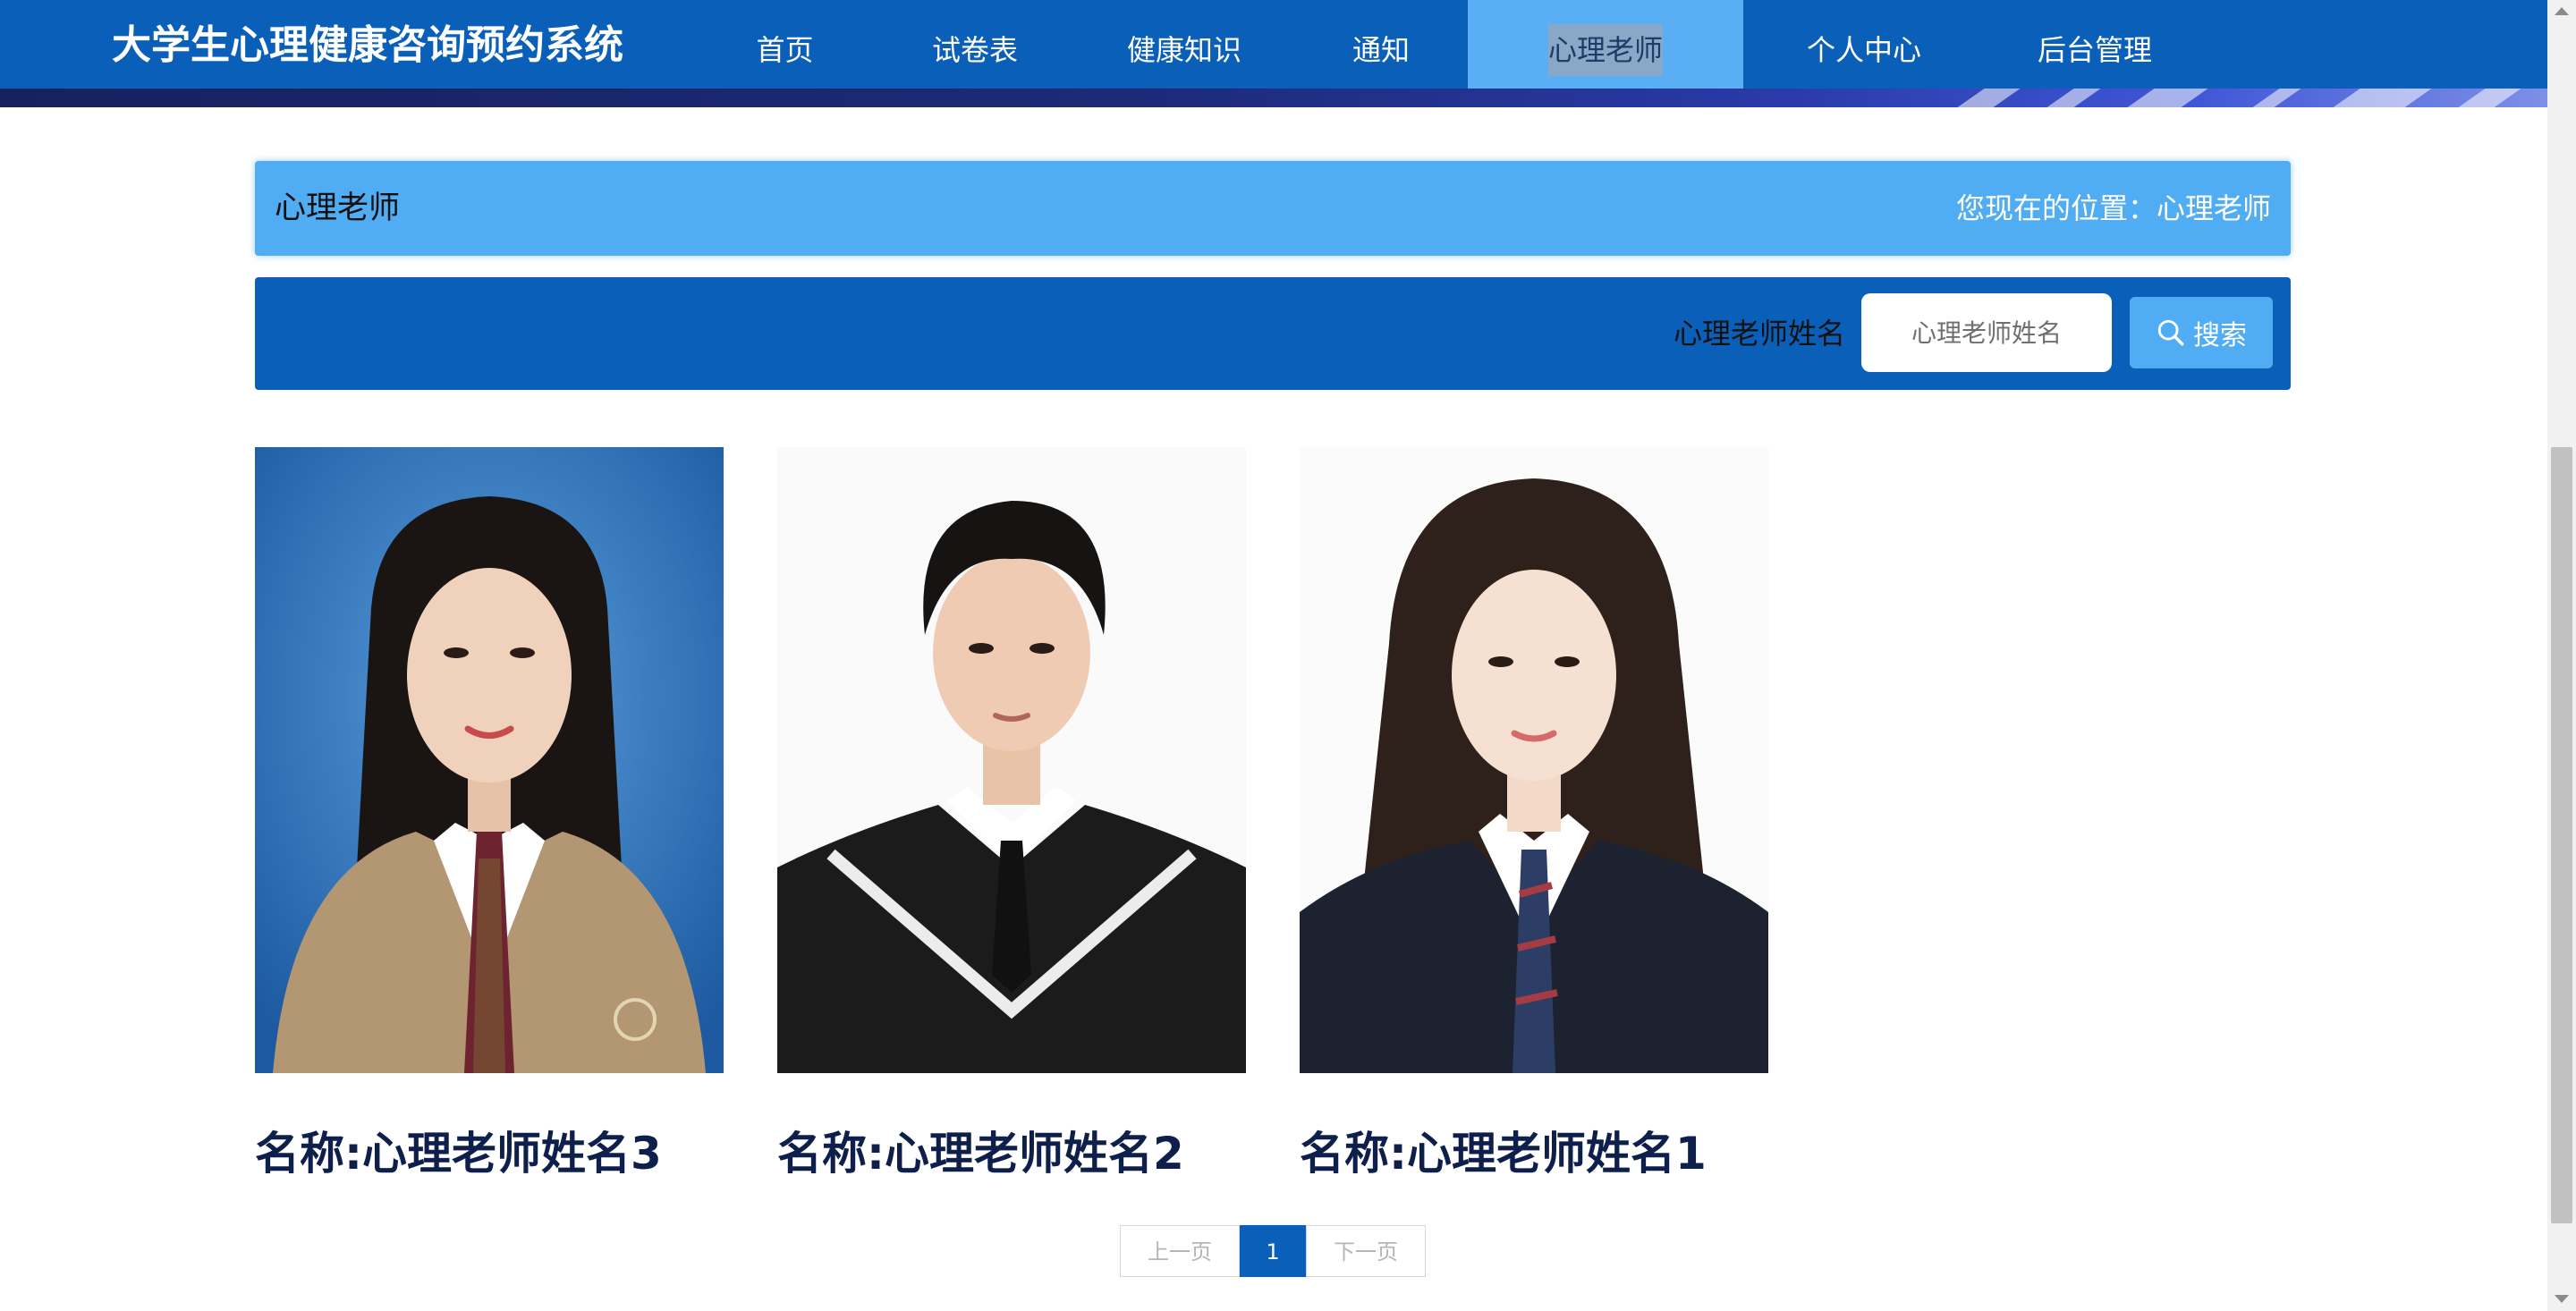 The image size is (2576, 1311). I want to click on teacher-name-search-input, so click(1986, 332).